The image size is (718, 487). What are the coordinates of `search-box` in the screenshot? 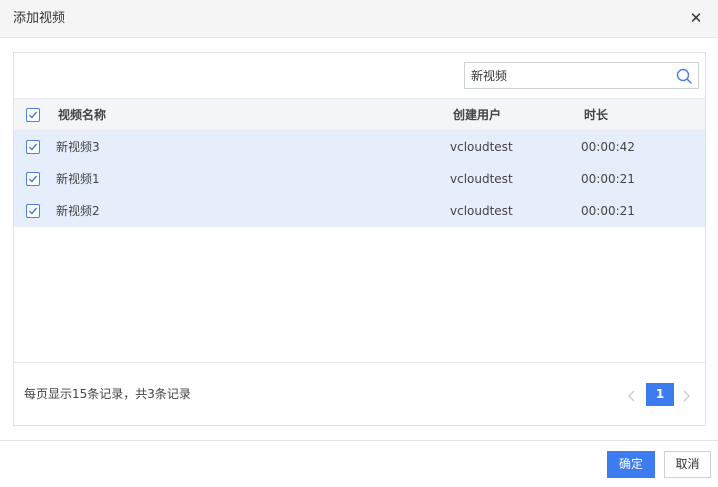 It's located at (581, 75).